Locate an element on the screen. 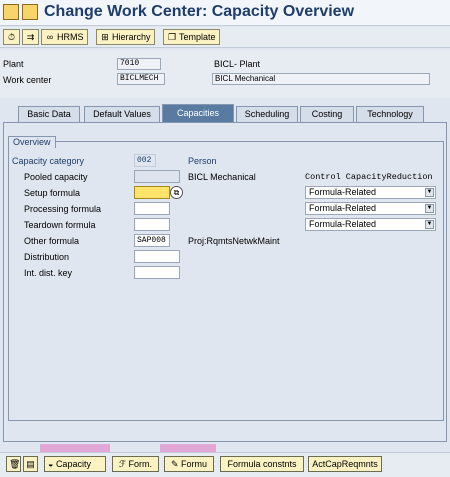 The width and height of the screenshot is (450, 477). pooled-capacity-field is located at coordinates (157, 176).